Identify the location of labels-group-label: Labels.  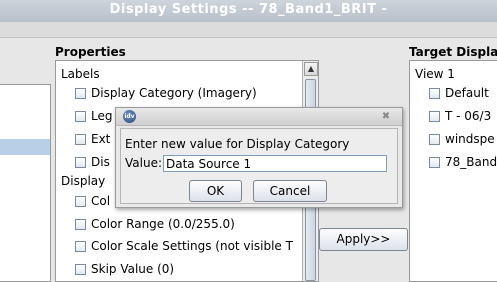
(80, 74).